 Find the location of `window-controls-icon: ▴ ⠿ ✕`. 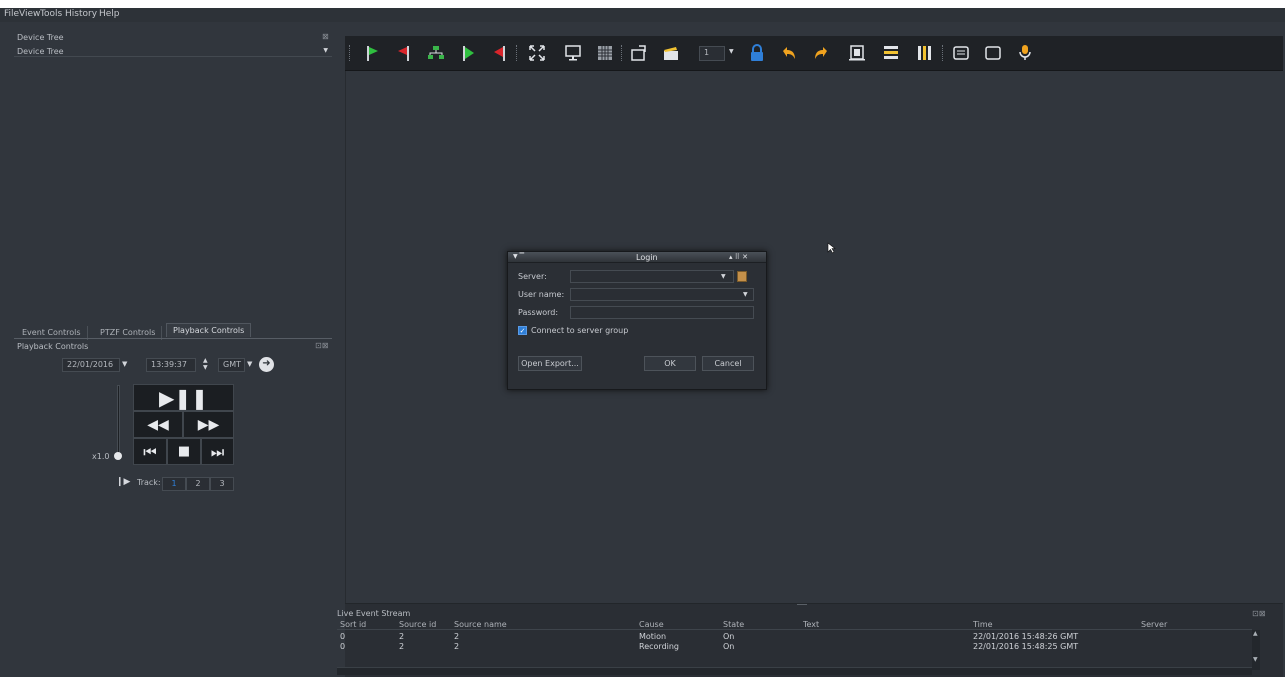

window-controls-icon: ▴ ⠿ ✕ is located at coordinates (738, 257).